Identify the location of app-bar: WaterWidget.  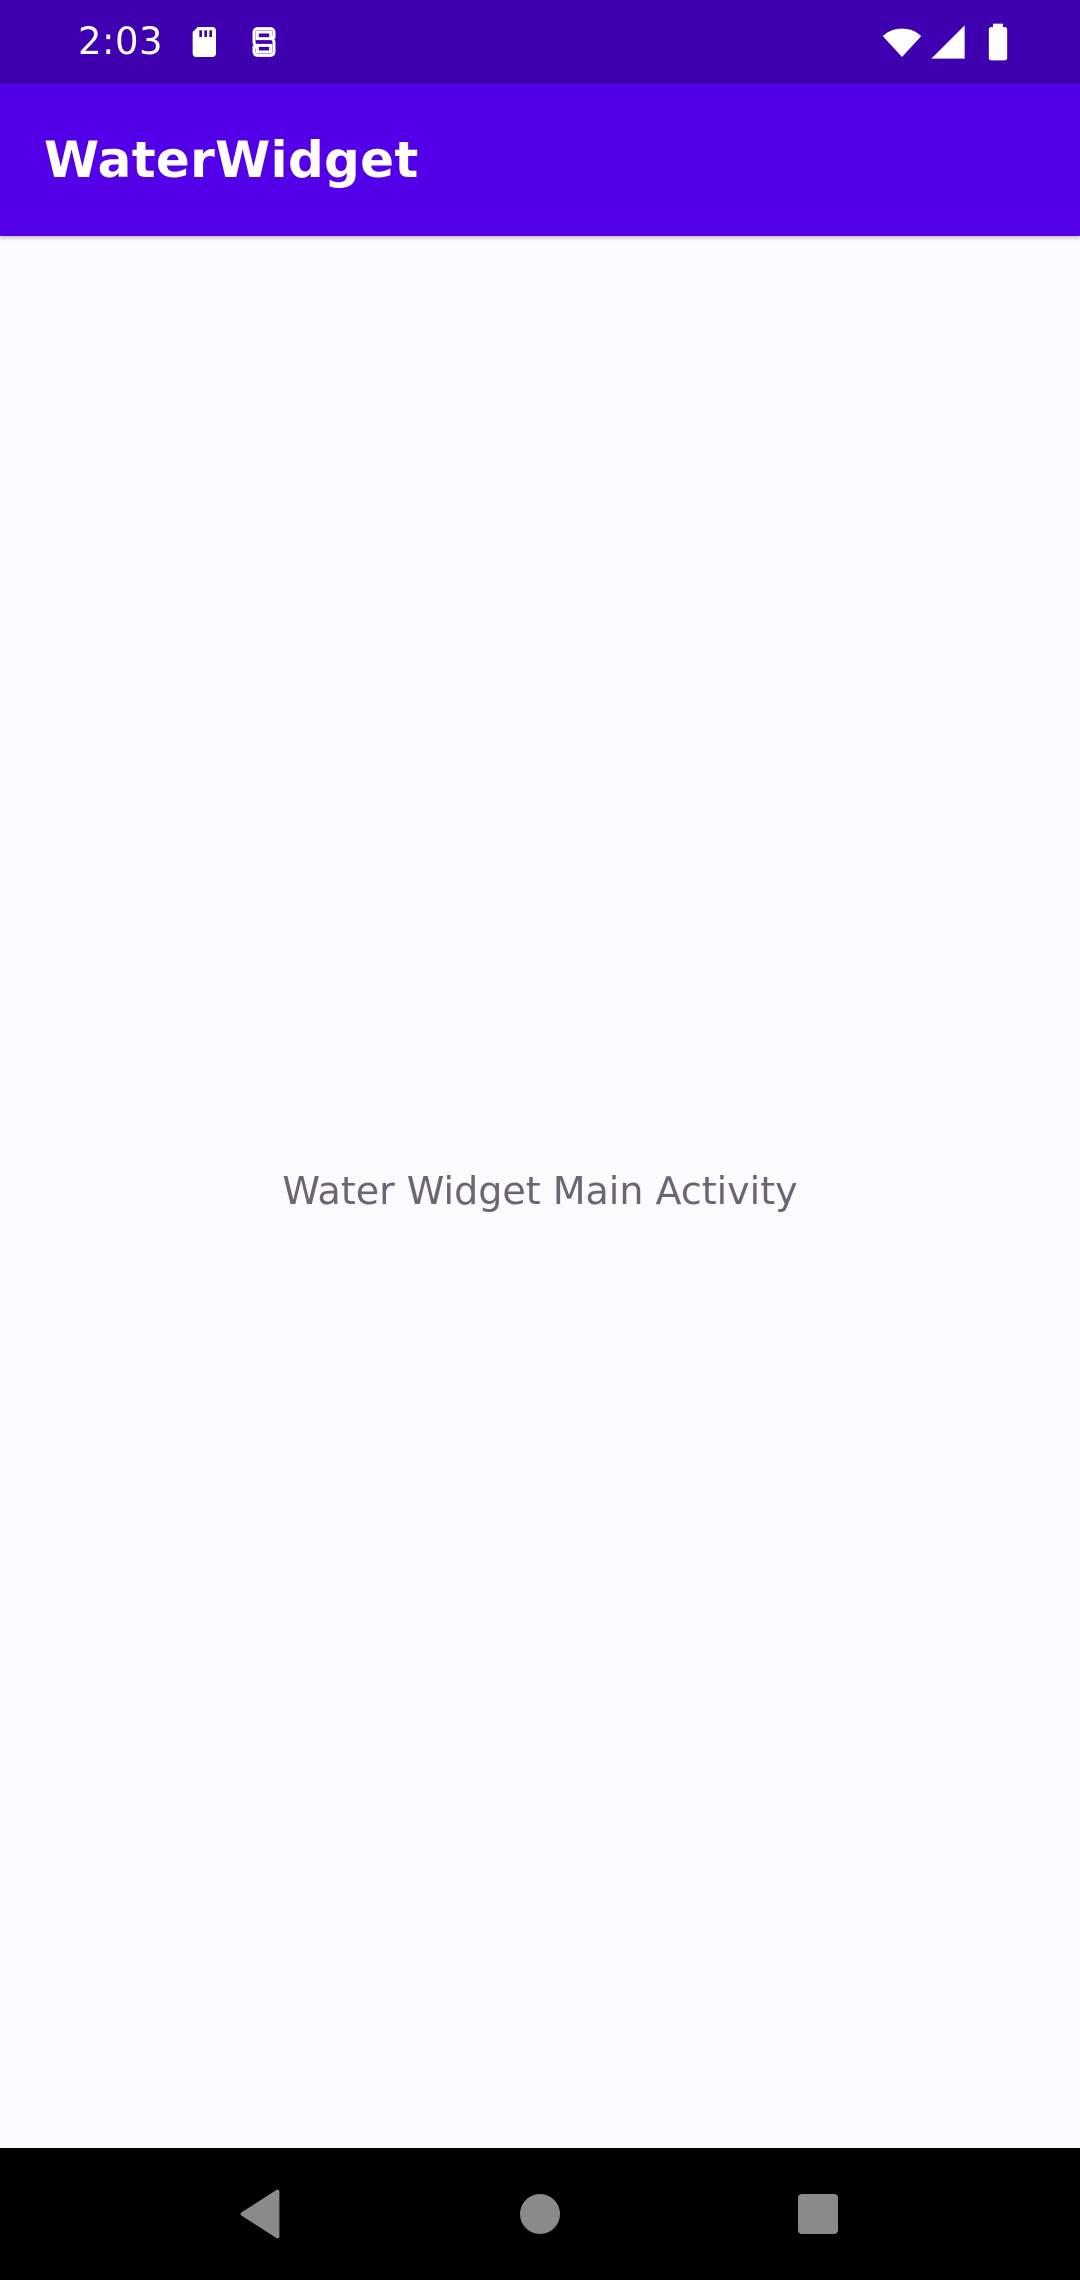
(540, 160).